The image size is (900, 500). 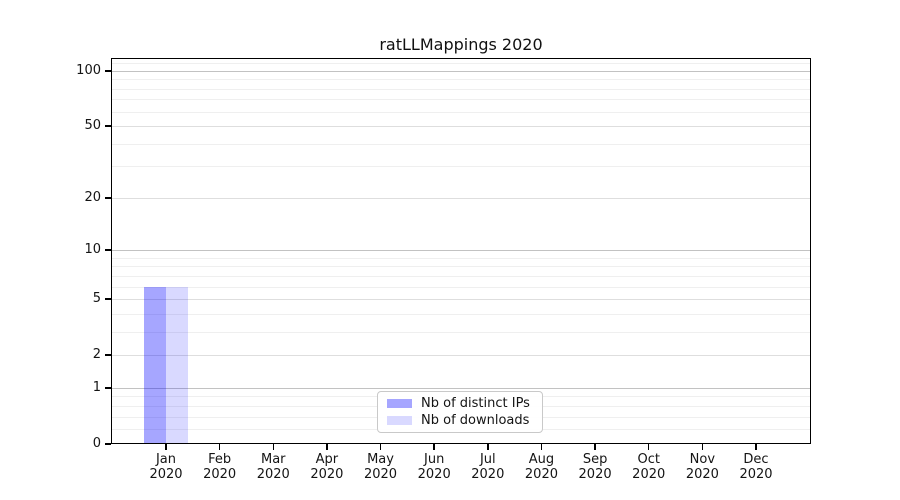 What do you see at coordinates (756, 474) in the screenshot?
I see `x-tick-label-line: 2020` at bounding box center [756, 474].